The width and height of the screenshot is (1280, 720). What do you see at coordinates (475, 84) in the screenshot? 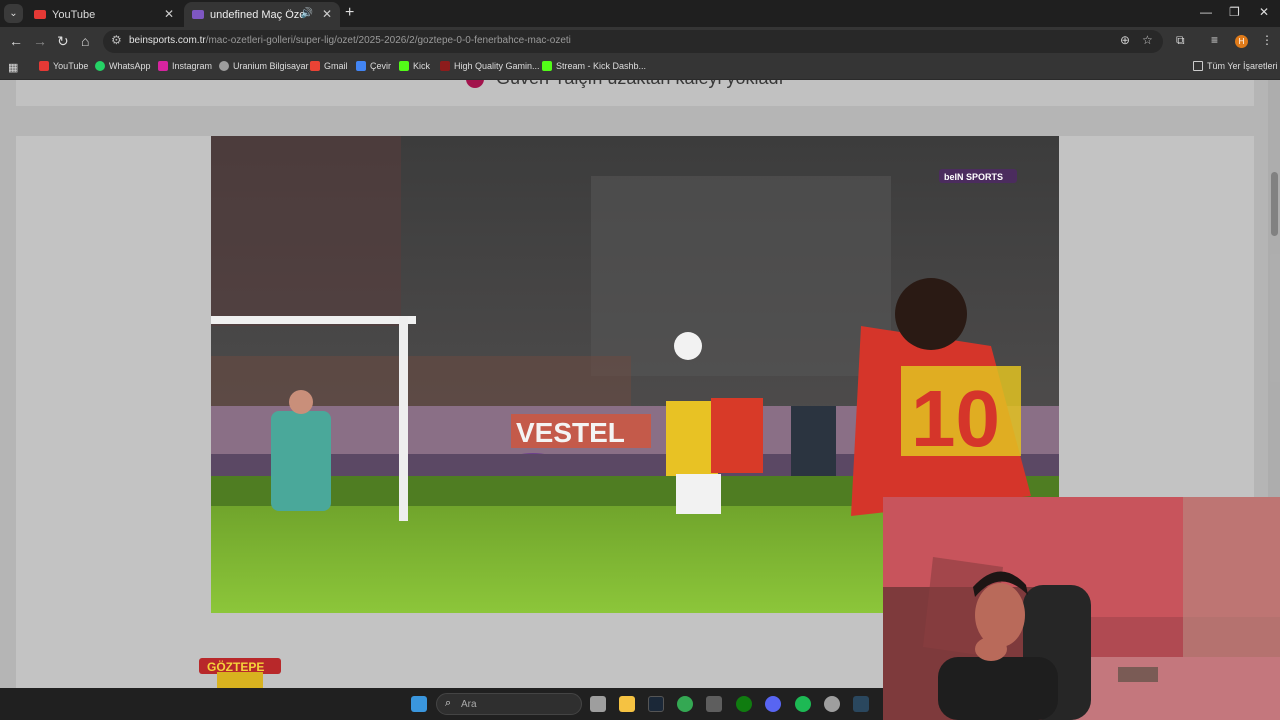
I see `play-icon` at bounding box center [475, 84].